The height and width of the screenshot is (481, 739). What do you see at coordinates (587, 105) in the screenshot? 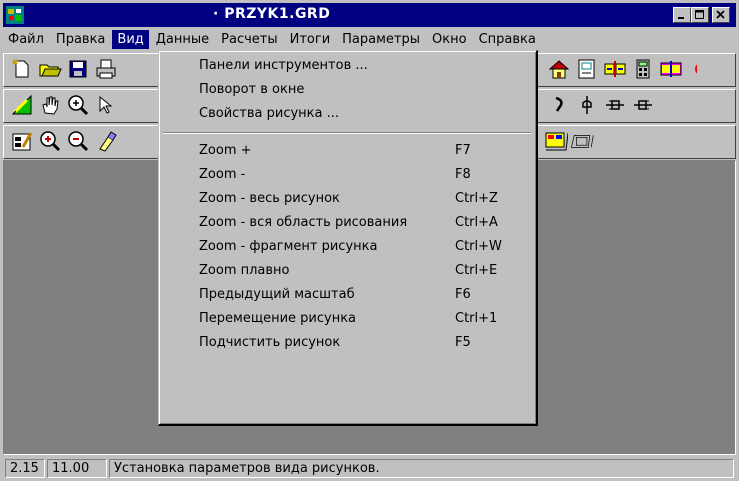
I see `pin-icon` at bounding box center [587, 105].